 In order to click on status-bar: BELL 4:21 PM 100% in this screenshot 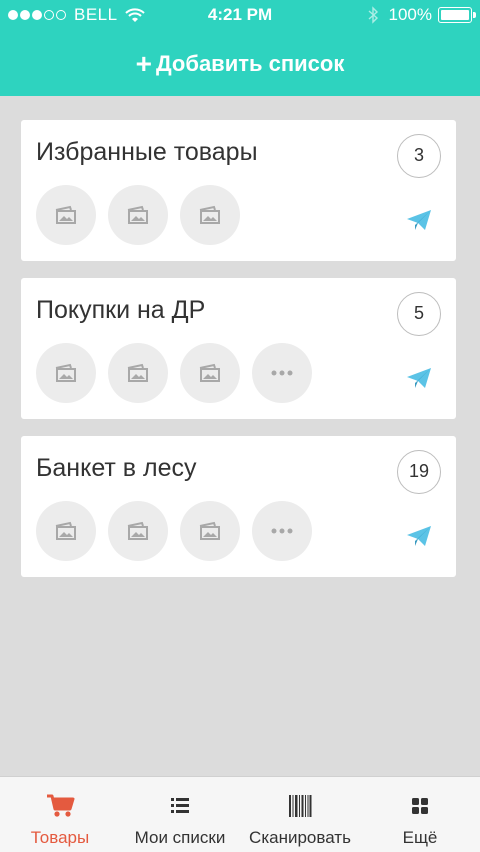, I will do `click(240, 15)`.